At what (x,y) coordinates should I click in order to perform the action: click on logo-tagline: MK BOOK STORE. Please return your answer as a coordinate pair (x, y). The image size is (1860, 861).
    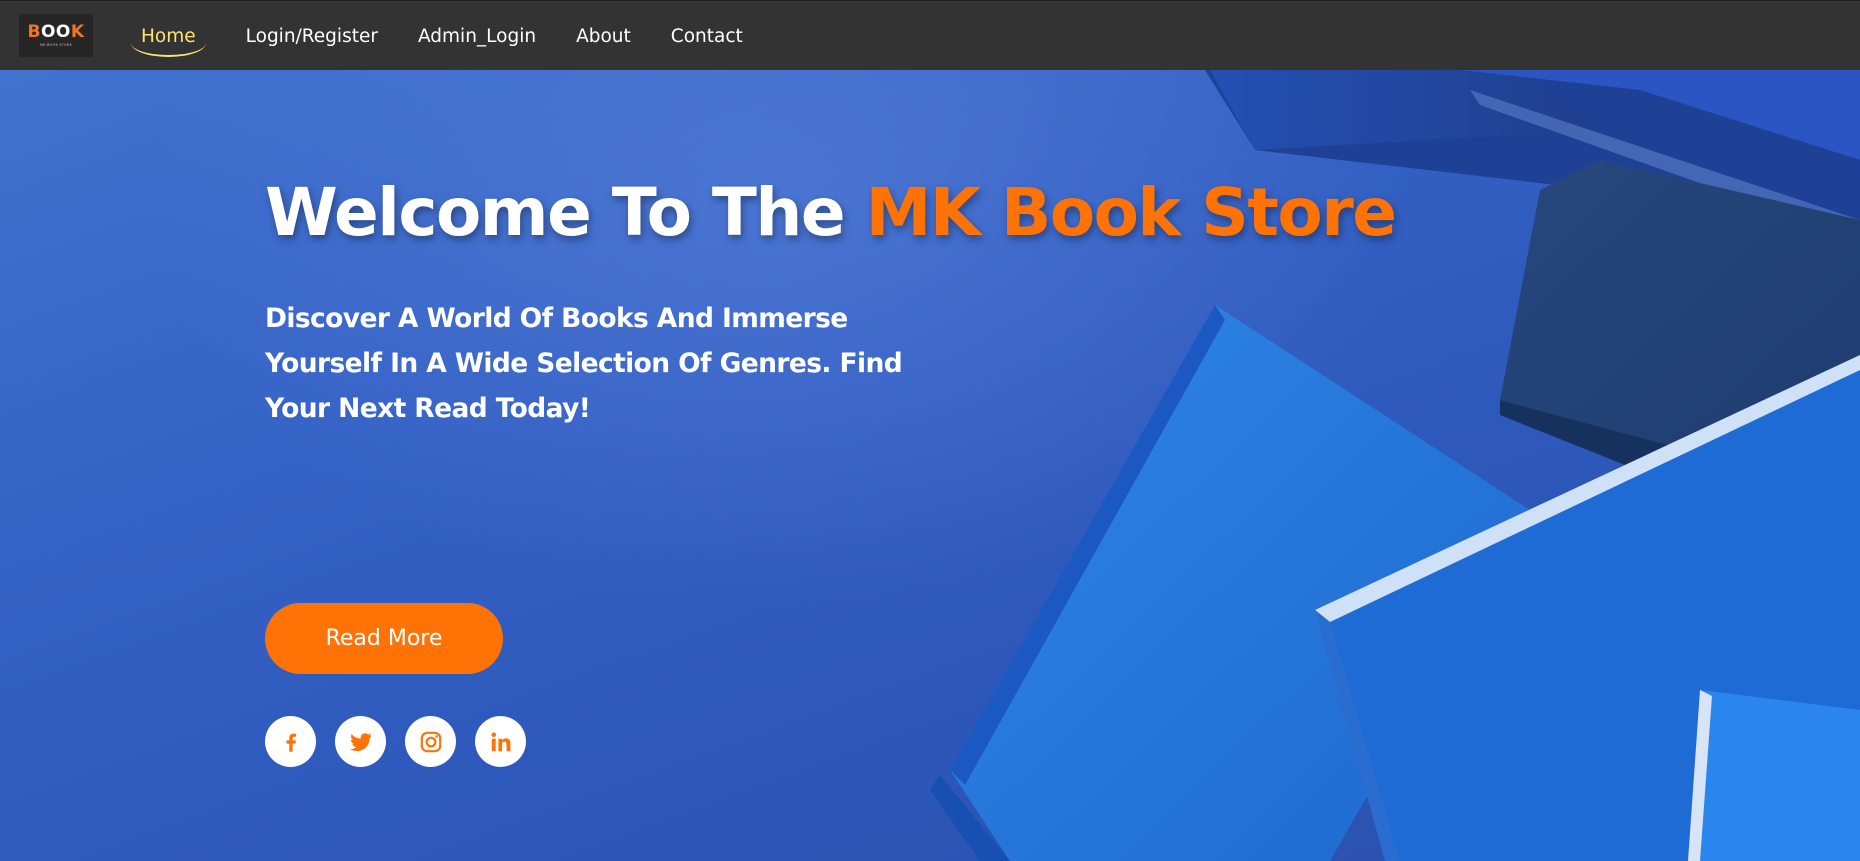
    Looking at the image, I should click on (56, 45).